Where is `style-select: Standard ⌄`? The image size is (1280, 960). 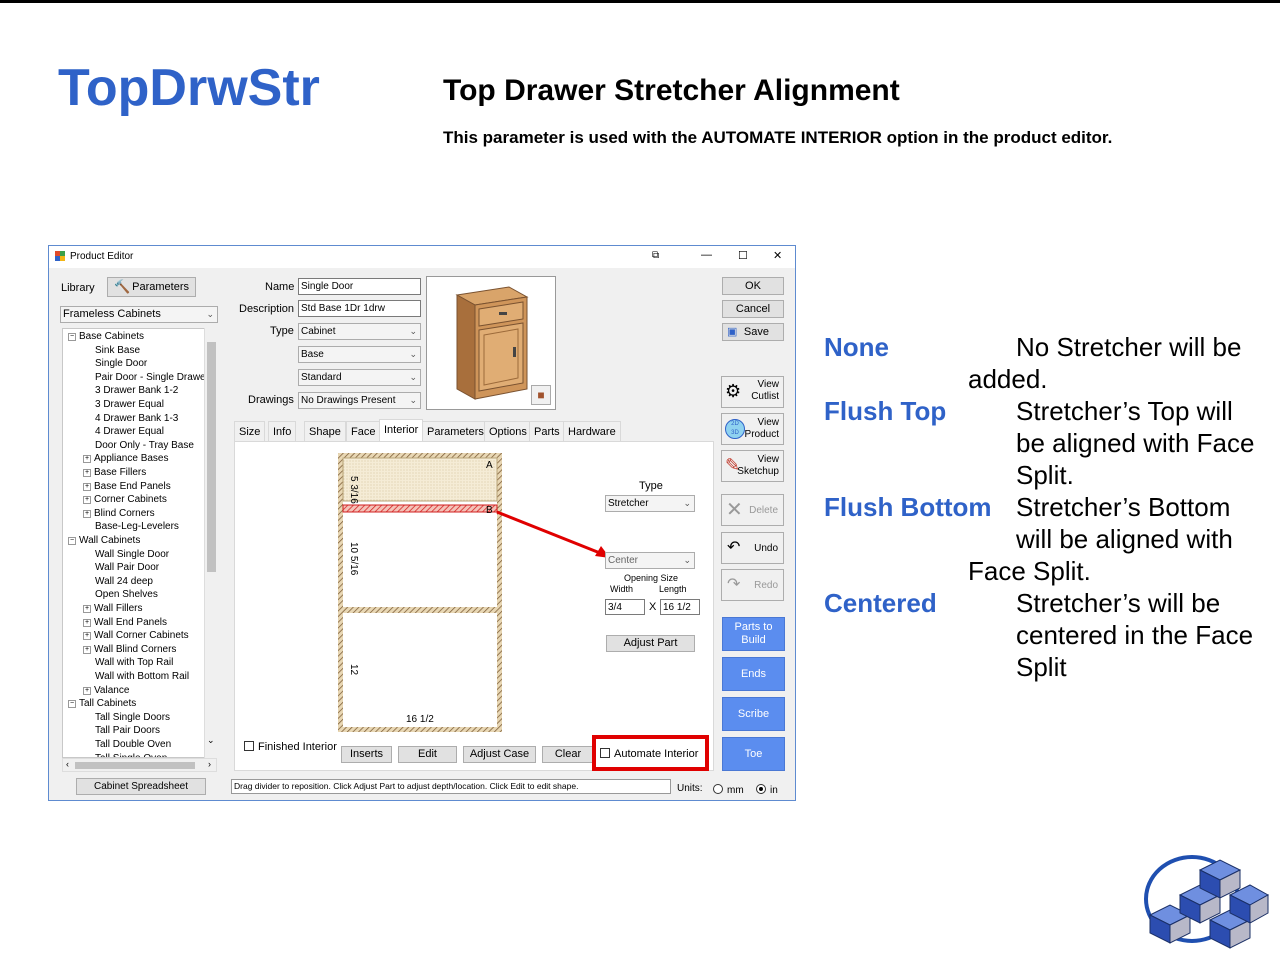 style-select: Standard ⌄ is located at coordinates (359, 377).